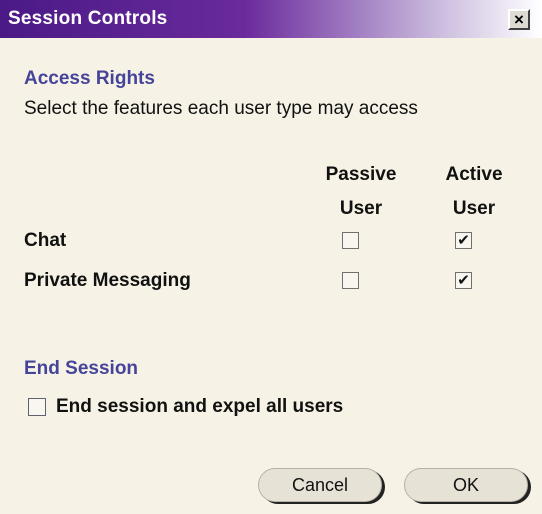  Describe the element at coordinates (89, 78) in the screenshot. I see `access-rights-heading: Access Rights` at that location.